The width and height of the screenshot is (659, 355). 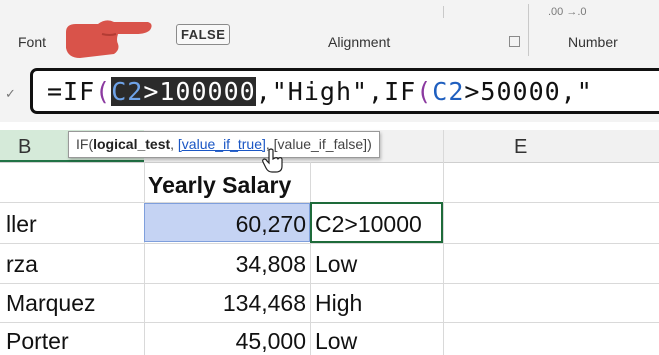 What do you see at coordinates (593, 42) in the screenshot?
I see `ribbon-group-number: Number` at bounding box center [593, 42].